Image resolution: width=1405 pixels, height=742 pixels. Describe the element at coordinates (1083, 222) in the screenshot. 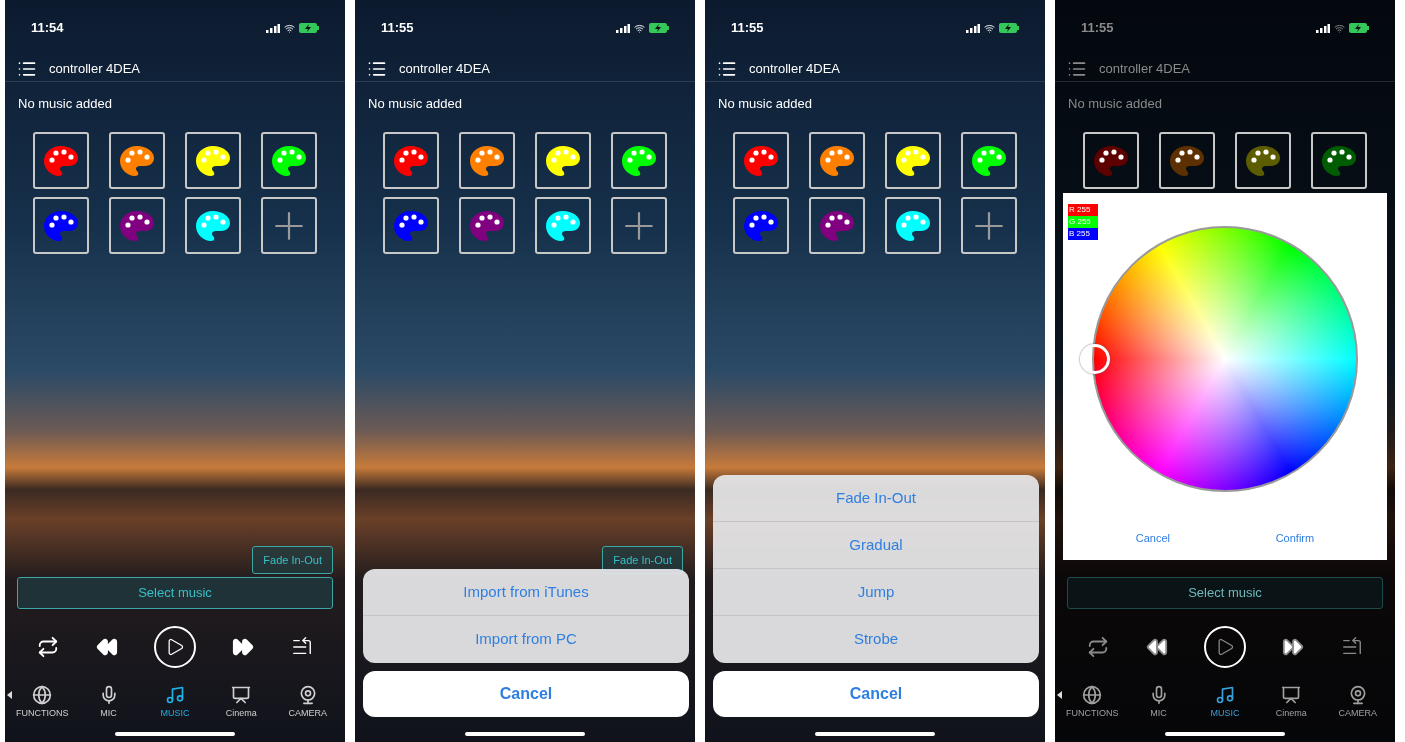

I see `channel-value: G 255` at that location.